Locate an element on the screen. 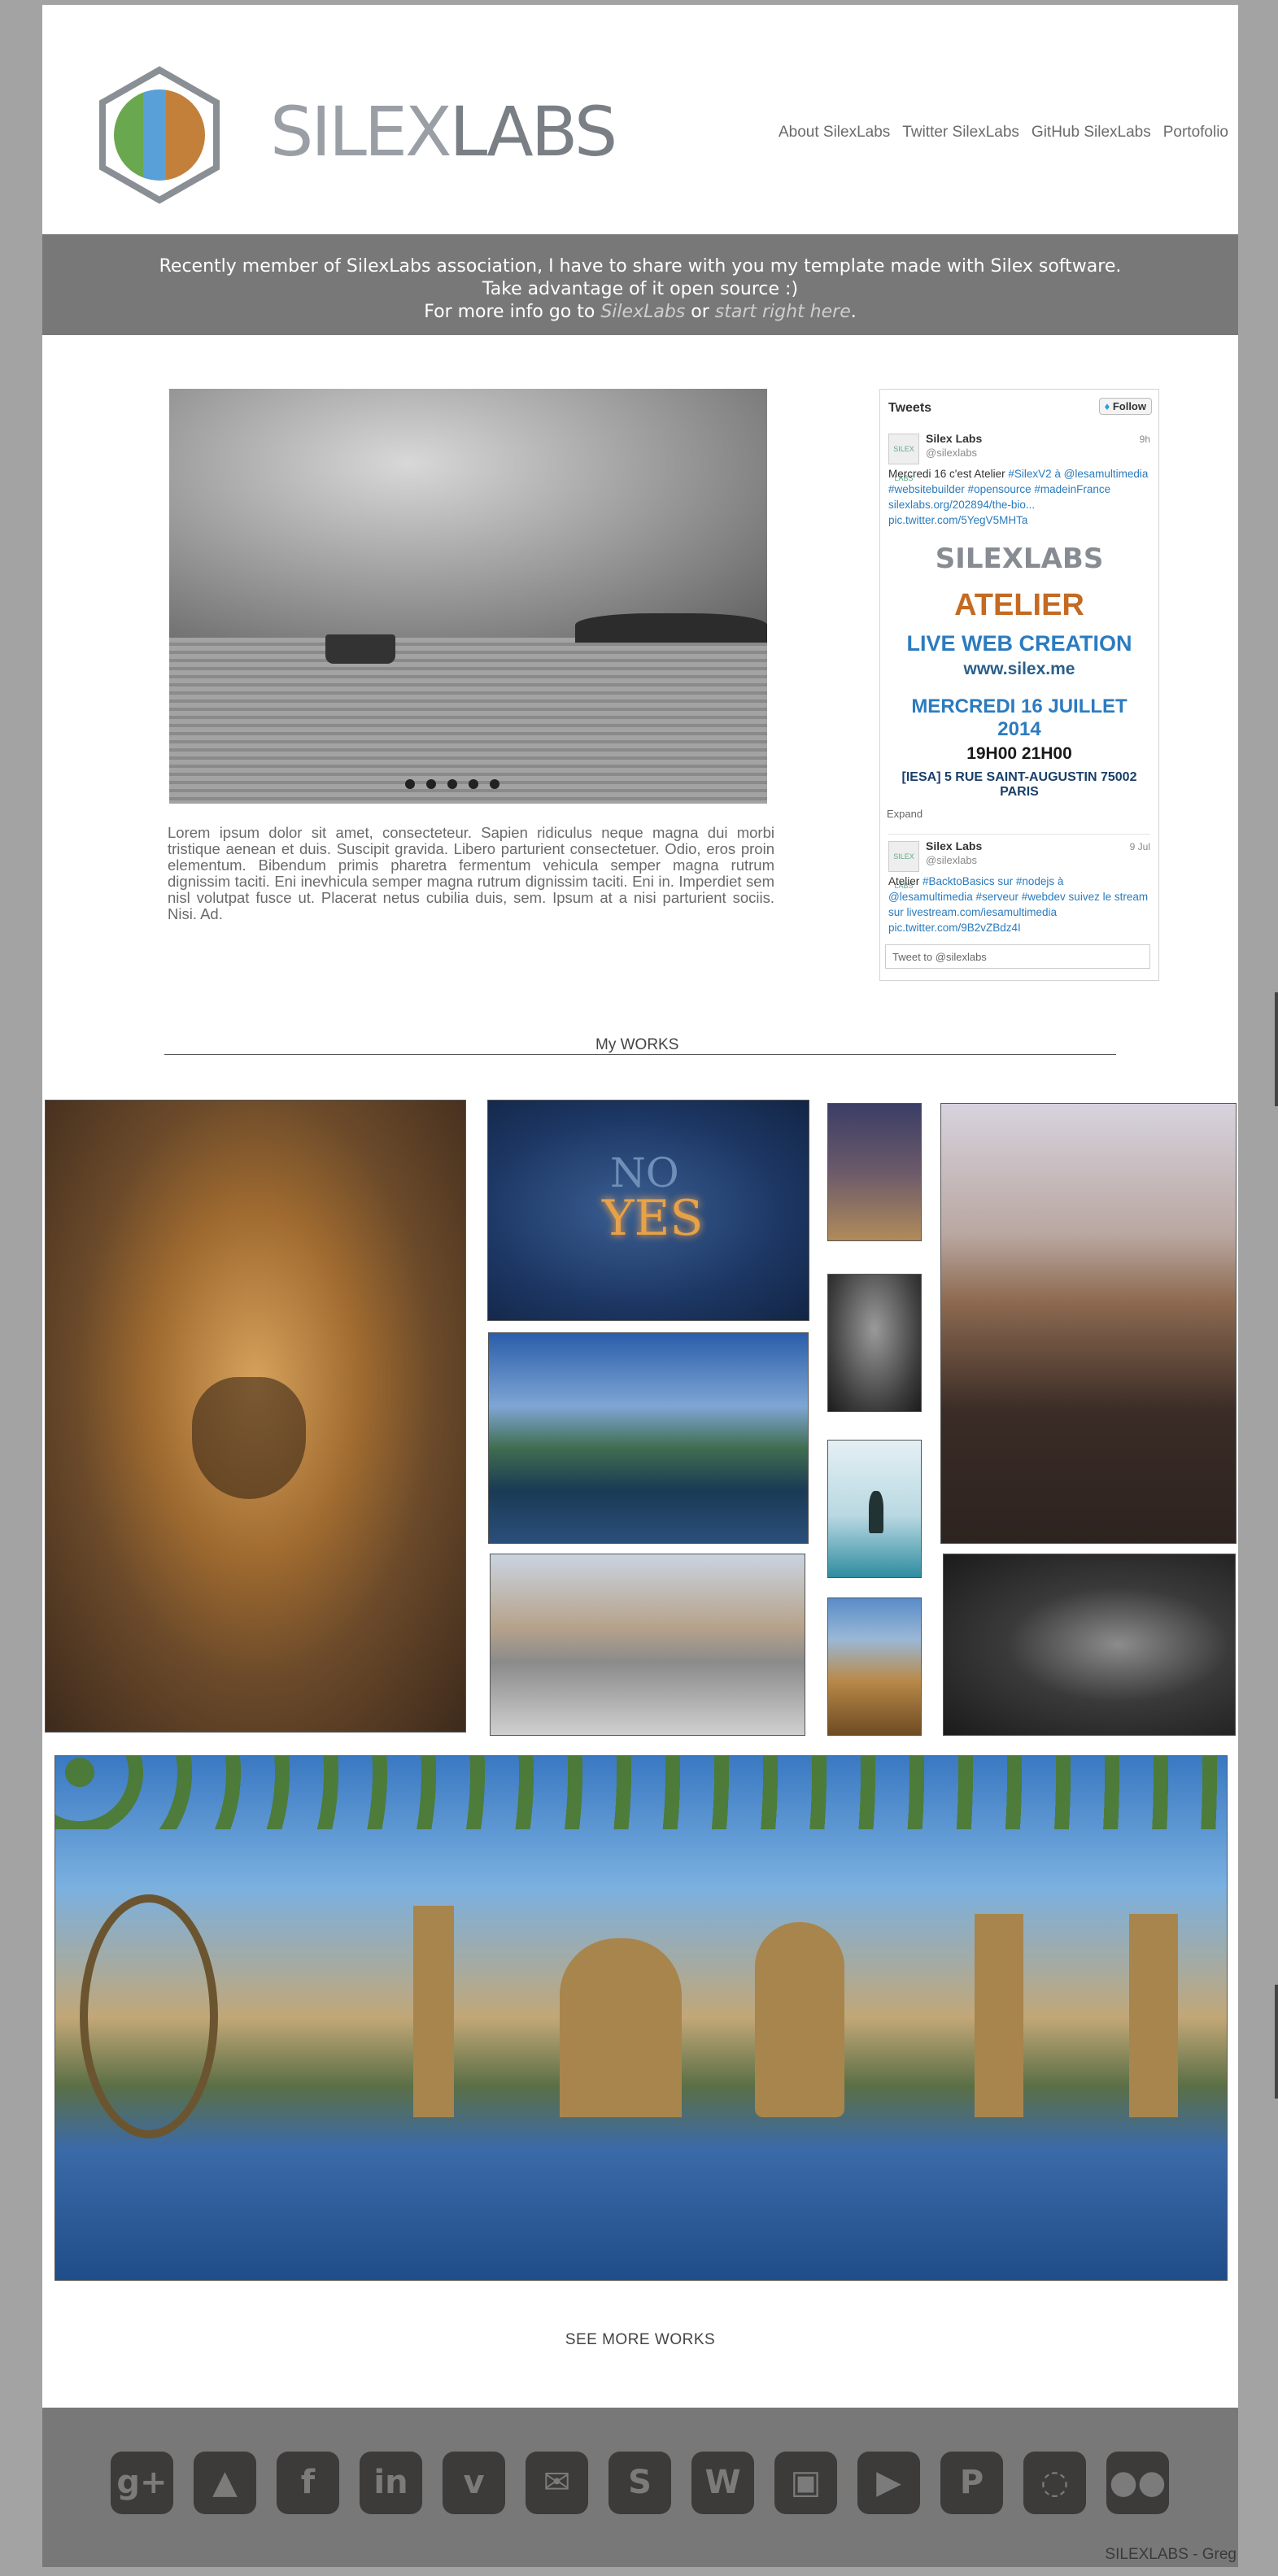  work-rock-image is located at coordinates (875, 1509).